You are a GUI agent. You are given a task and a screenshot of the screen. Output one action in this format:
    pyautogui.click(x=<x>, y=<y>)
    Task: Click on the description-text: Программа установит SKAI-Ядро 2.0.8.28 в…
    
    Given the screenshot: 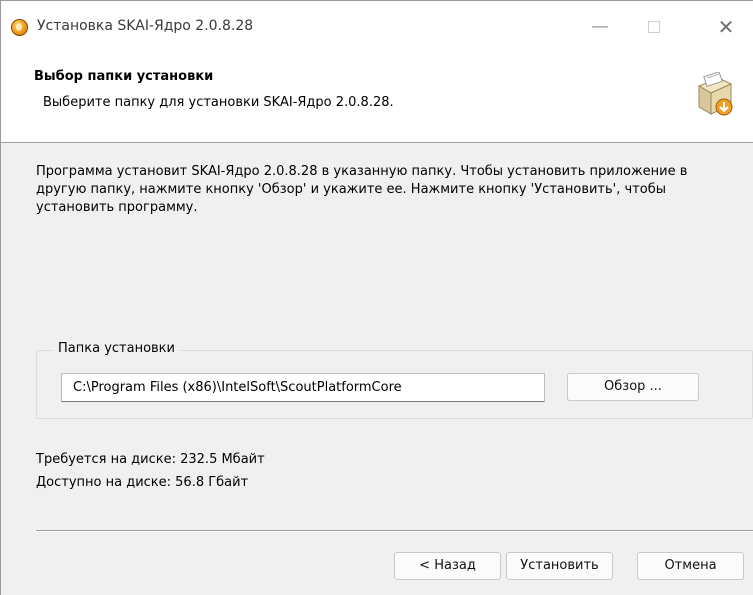 What is the action you would take?
    pyautogui.click(x=362, y=189)
    